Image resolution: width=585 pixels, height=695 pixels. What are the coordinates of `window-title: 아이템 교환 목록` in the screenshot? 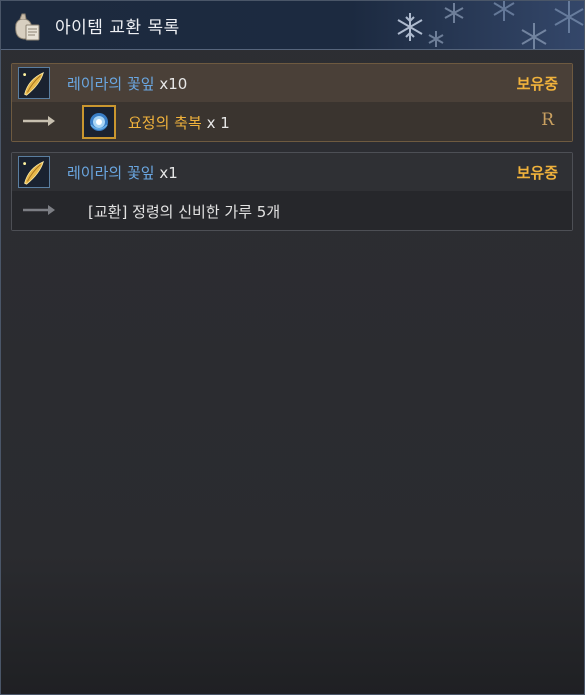 It's located at (117, 28).